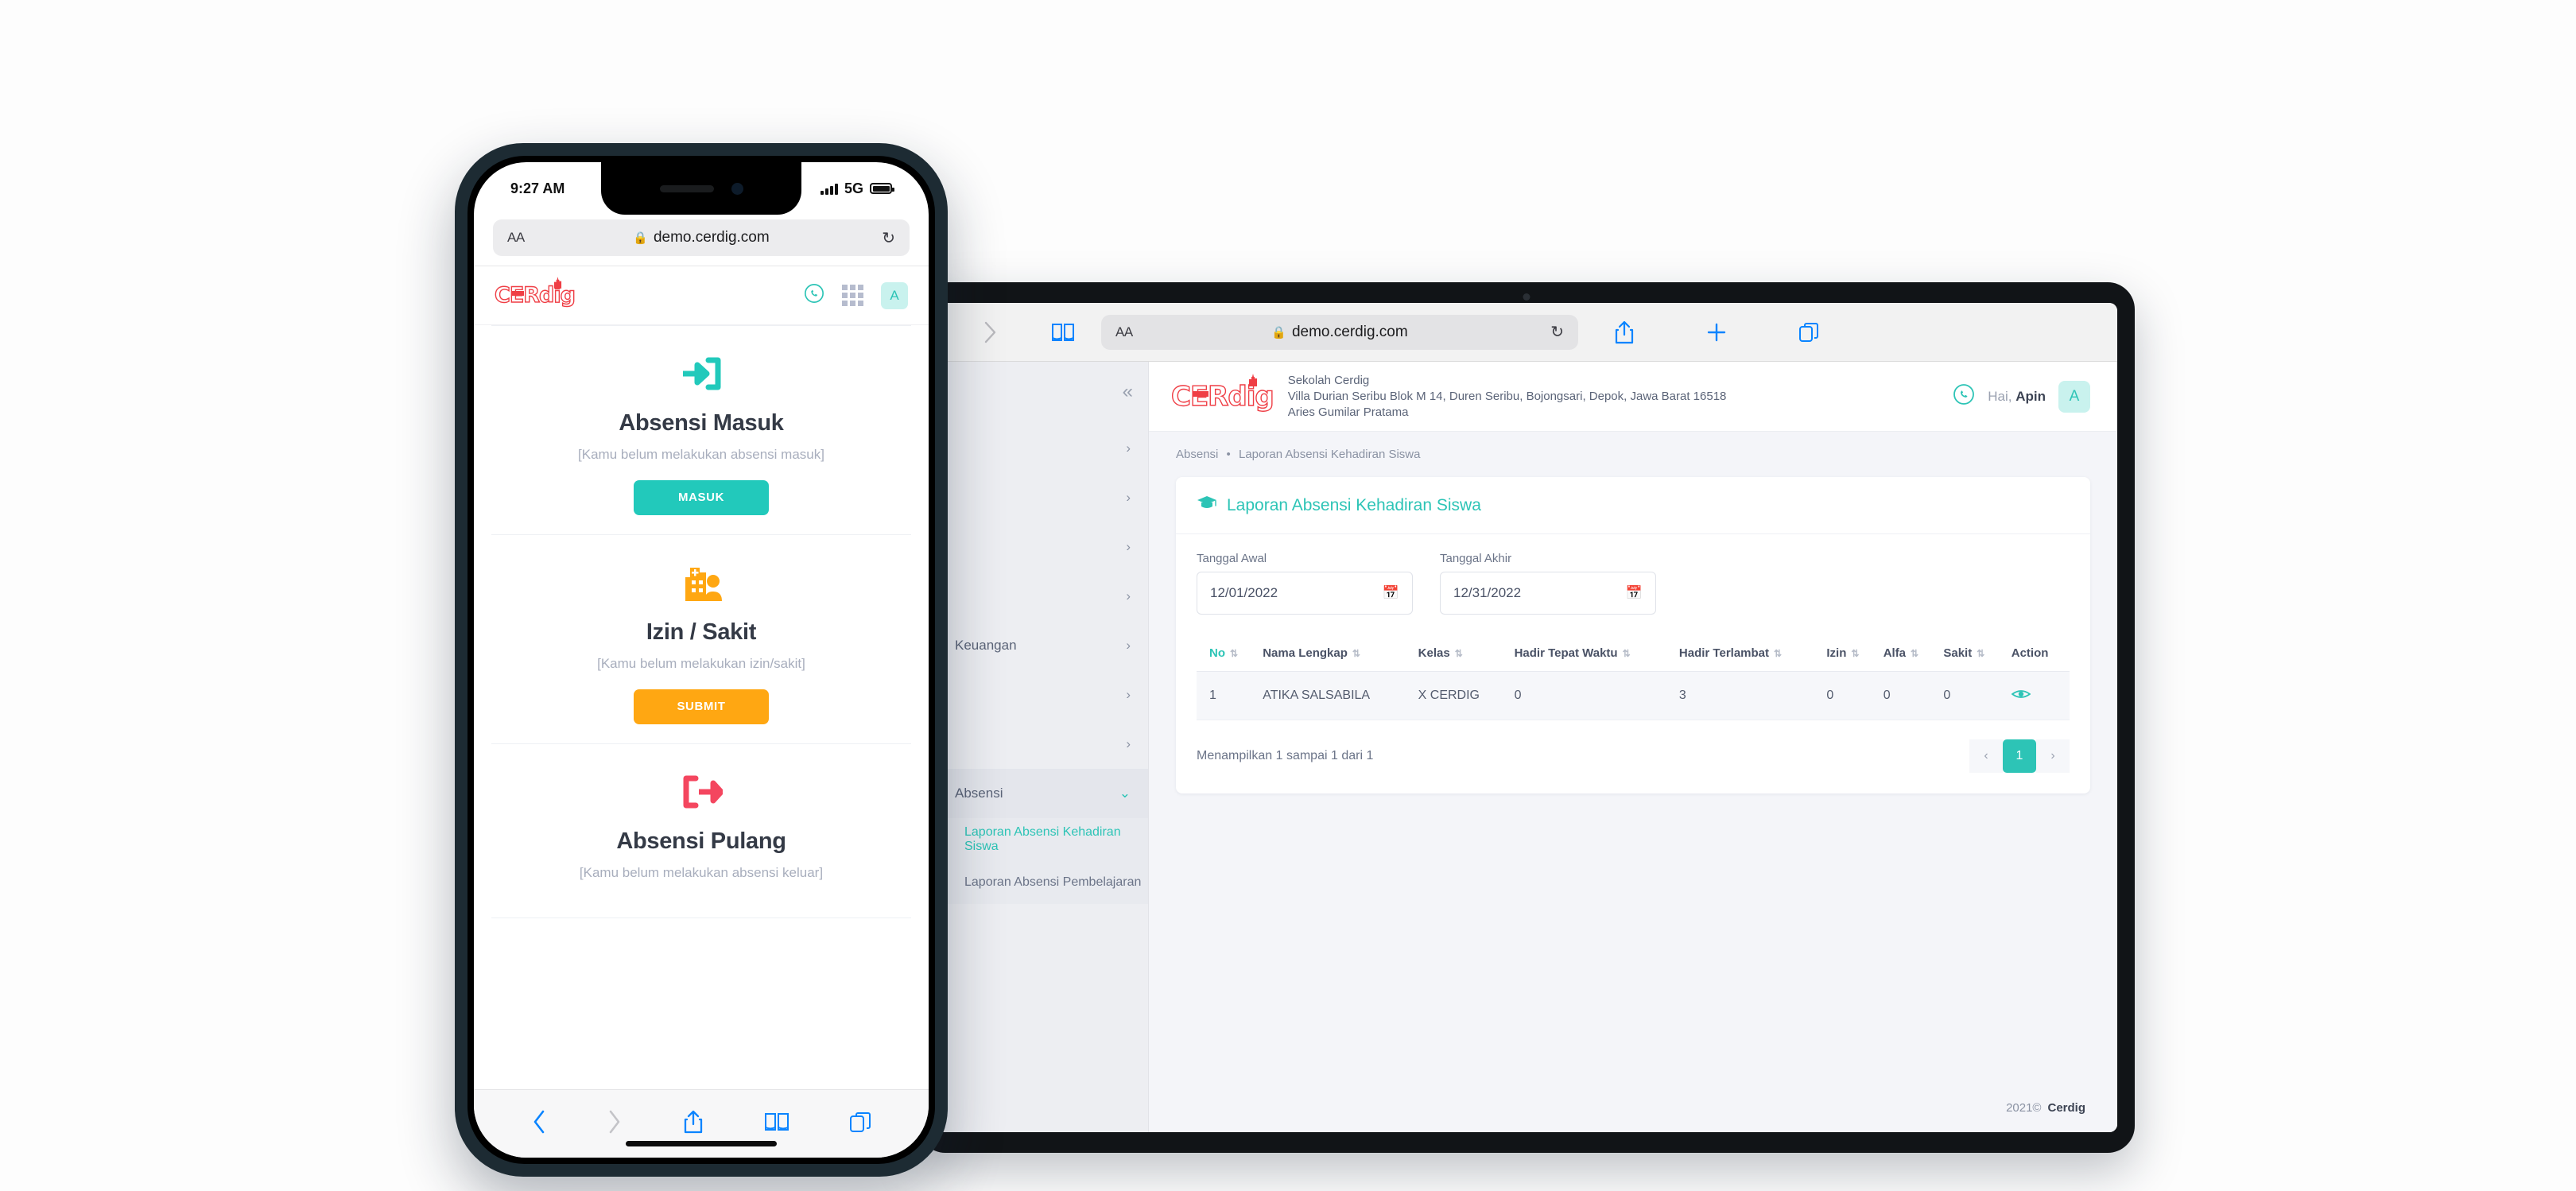  What do you see at coordinates (1548, 593) in the screenshot?
I see `date-input-end: 12/31/2022 📅` at bounding box center [1548, 593].